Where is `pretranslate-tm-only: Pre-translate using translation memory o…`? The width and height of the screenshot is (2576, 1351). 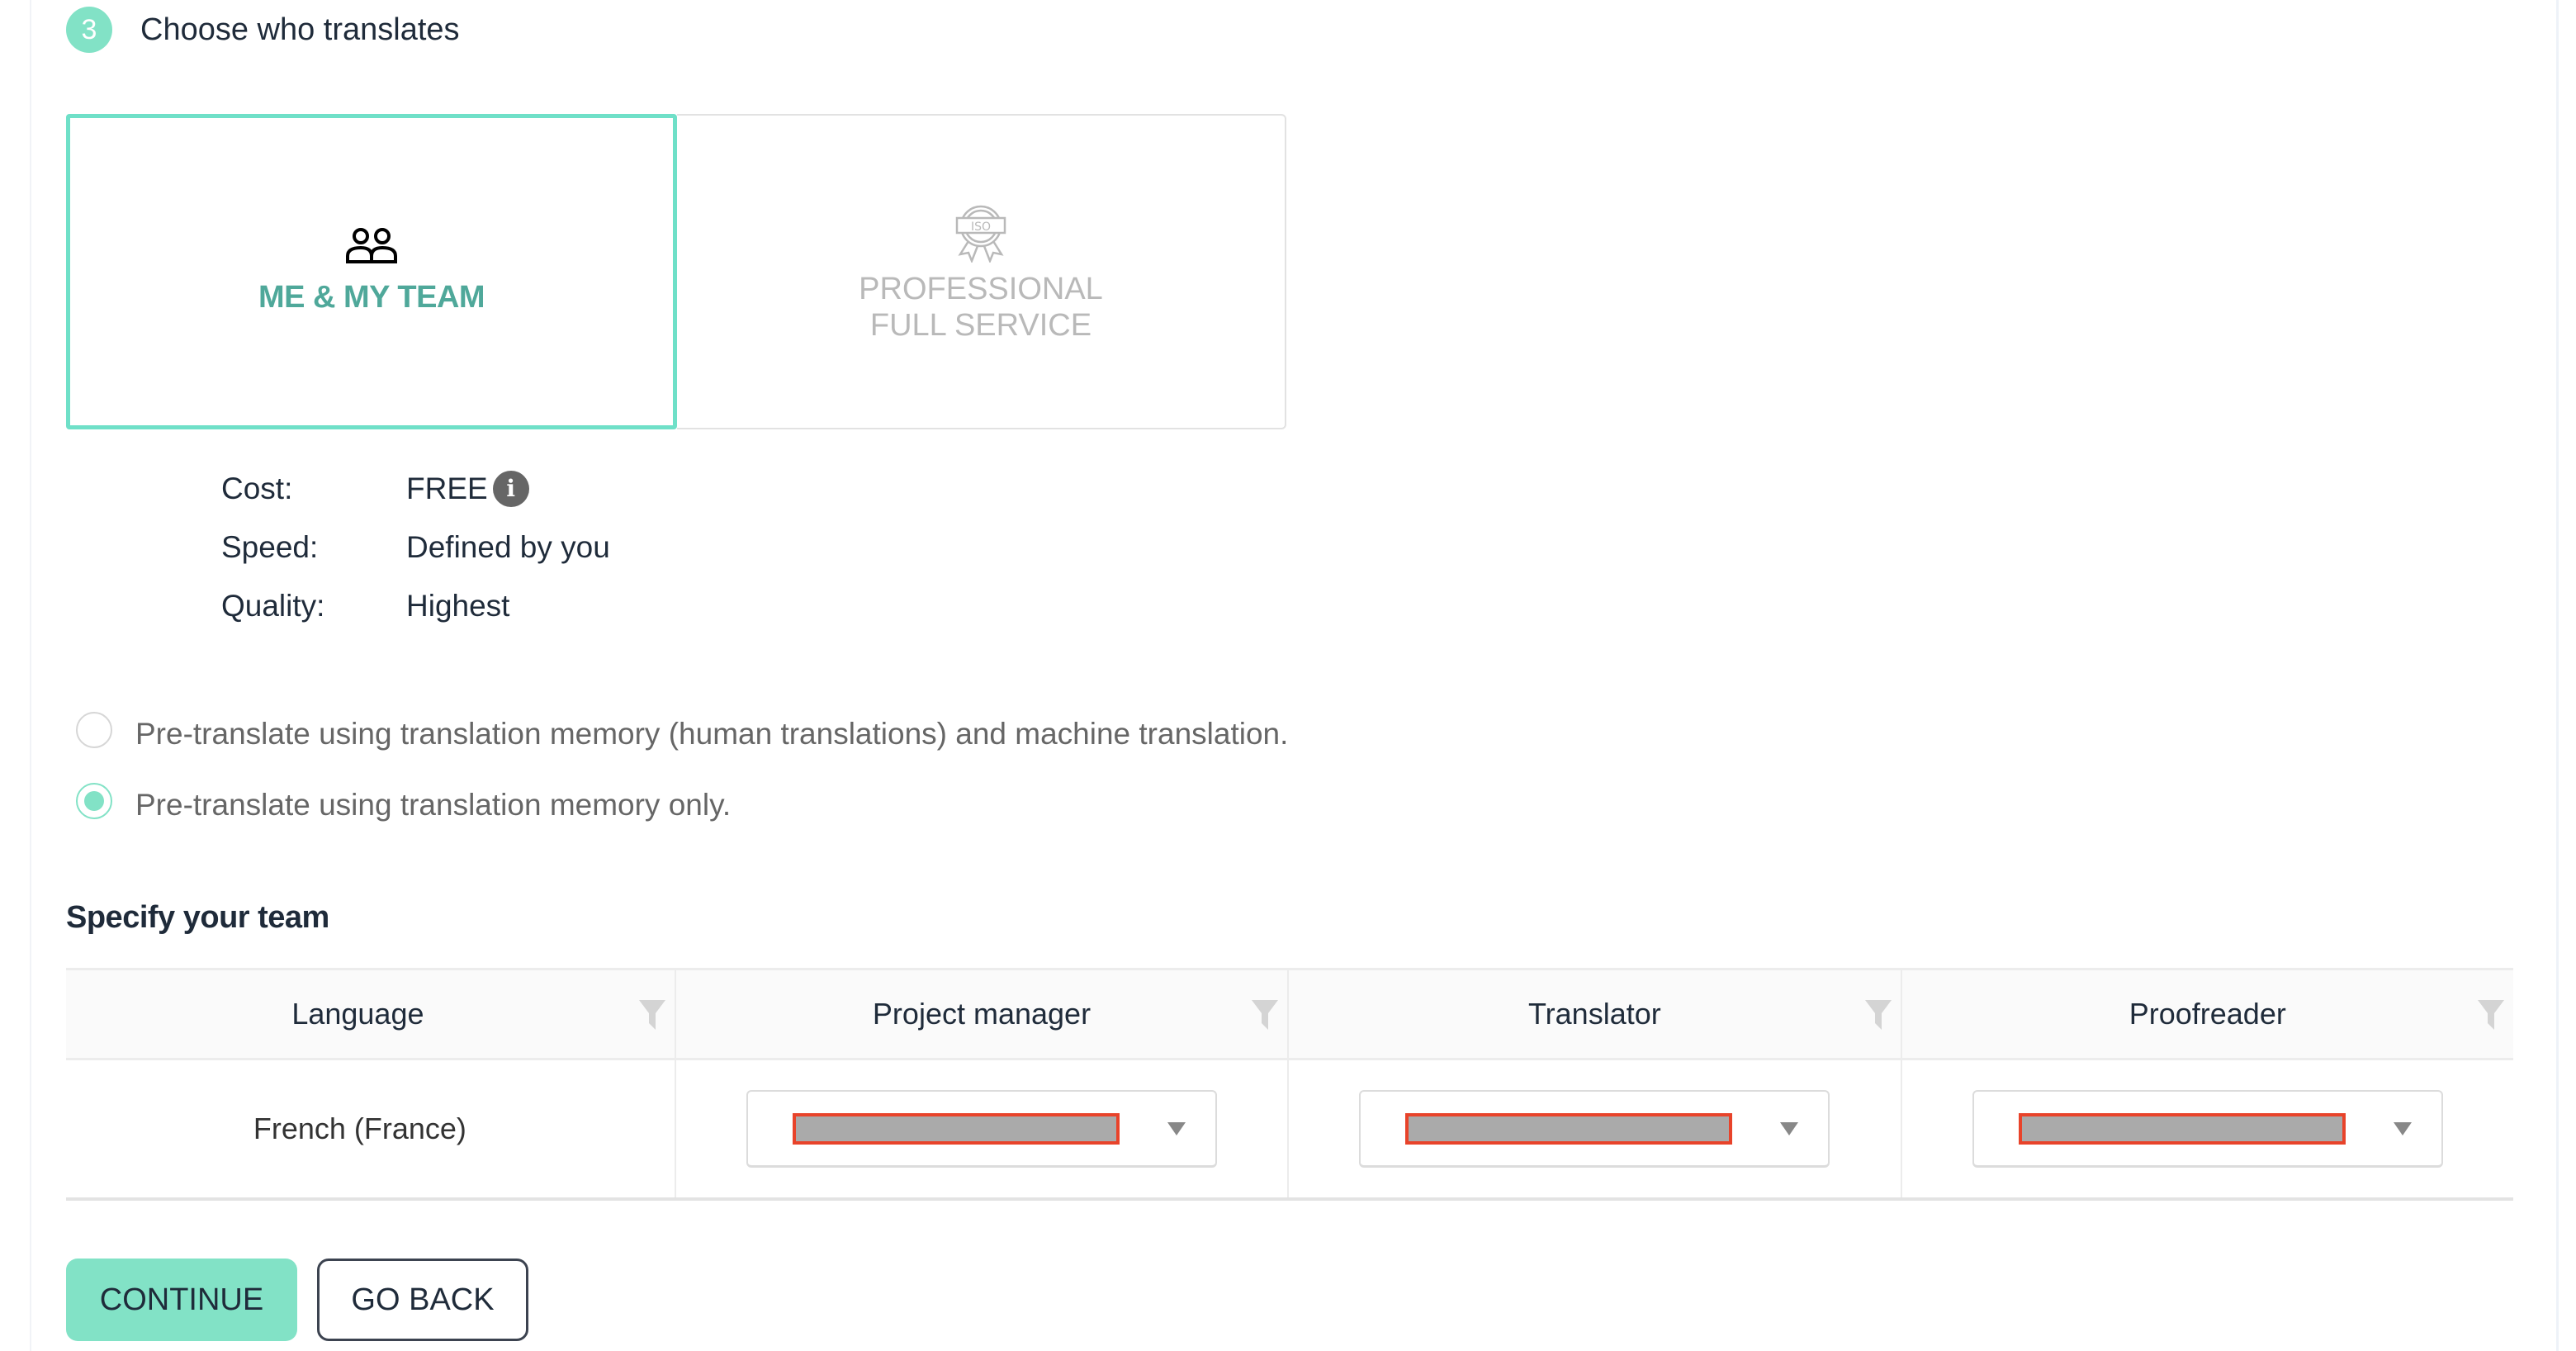
pretranslate-tm-only: Pre-translate using translation memory o… is located at coordinates (682, 805).